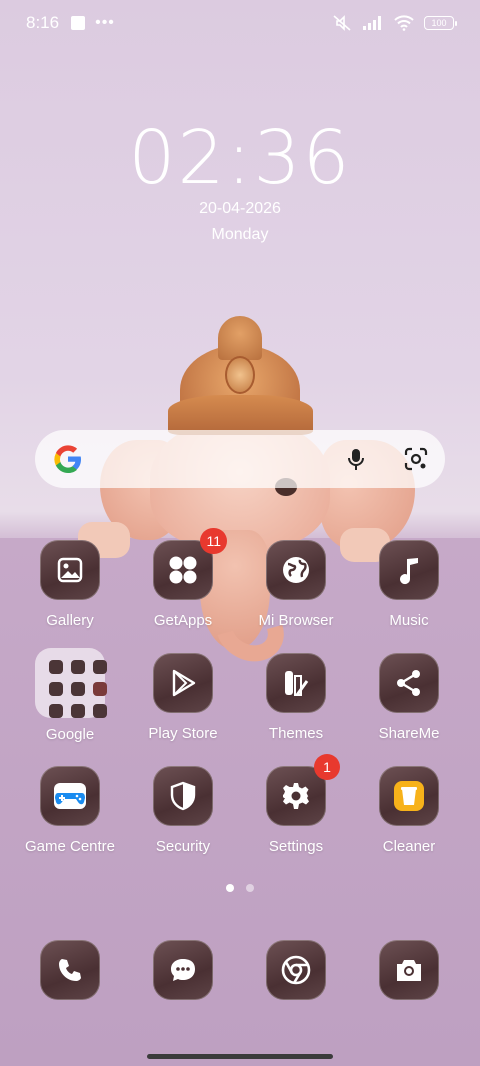 Image resolution: width=480 pixels, height=1066 pixels. What do you see at coordinates (56, 711) in the screenshot?
I see `meet-icon` at bounding box center [56, 711].